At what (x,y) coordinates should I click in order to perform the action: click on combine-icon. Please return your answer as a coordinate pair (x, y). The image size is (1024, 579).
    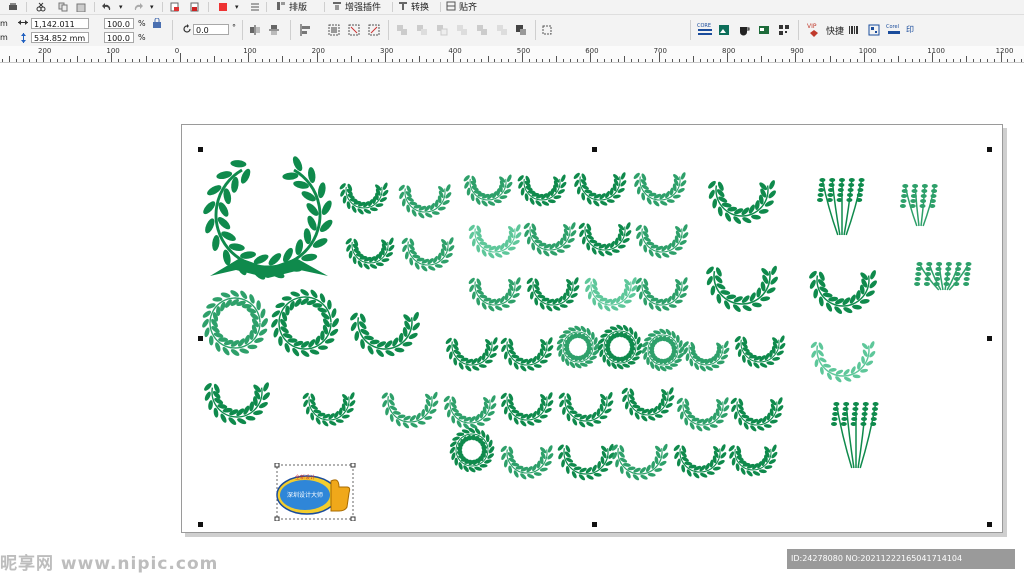
    Looking at the image, I should click on (402, 30).